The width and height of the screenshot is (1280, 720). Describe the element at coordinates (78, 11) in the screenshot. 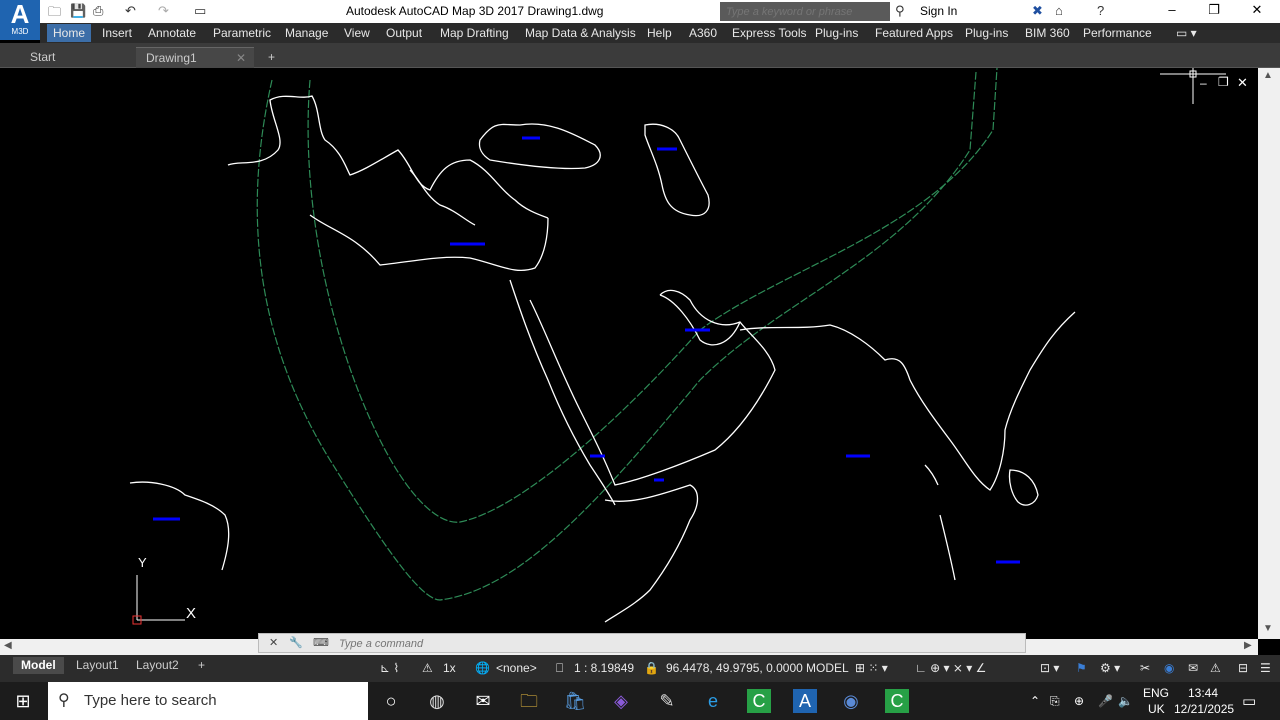

I see `save-icon: 💾` at that location.